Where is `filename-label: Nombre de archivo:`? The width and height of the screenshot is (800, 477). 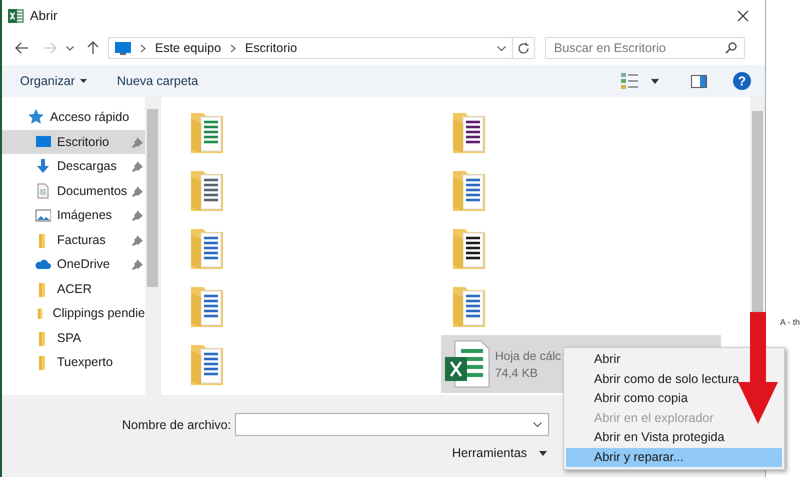 filename-label: Nombre de archivo: is located at coordinates (177, 425).